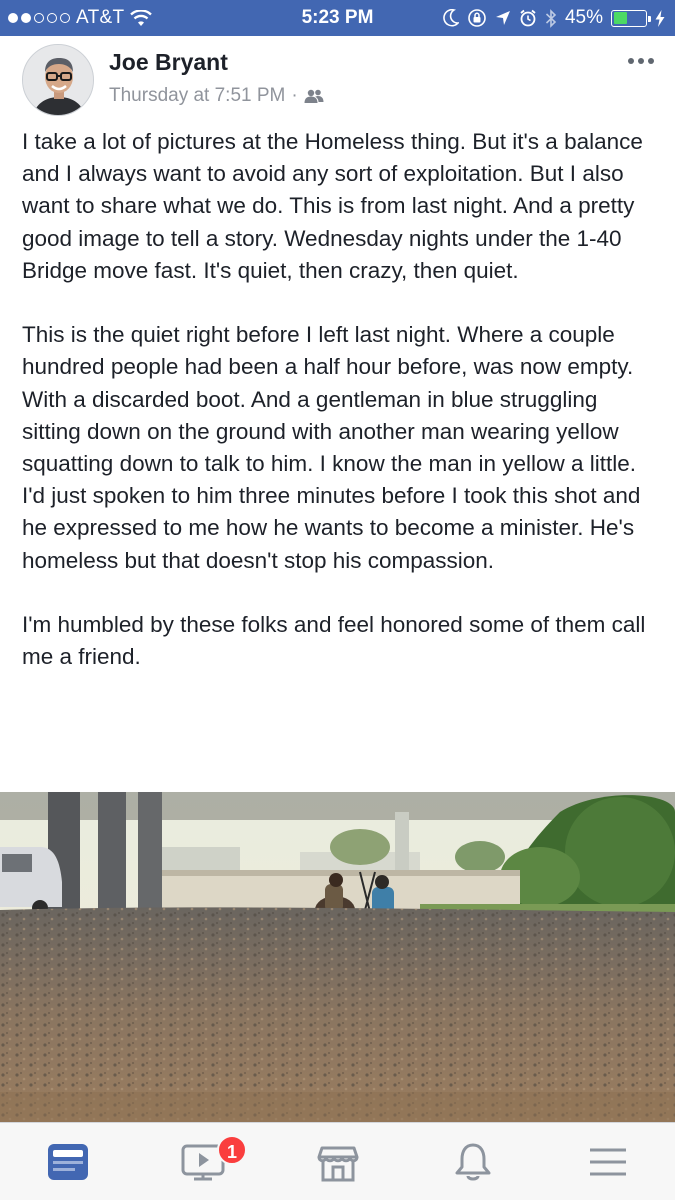 The width and height of the screenshot is (675, 1200). Describe the element at coordinates (202, 1161) in the screenshot. I see `tab-video: 1` at that location.